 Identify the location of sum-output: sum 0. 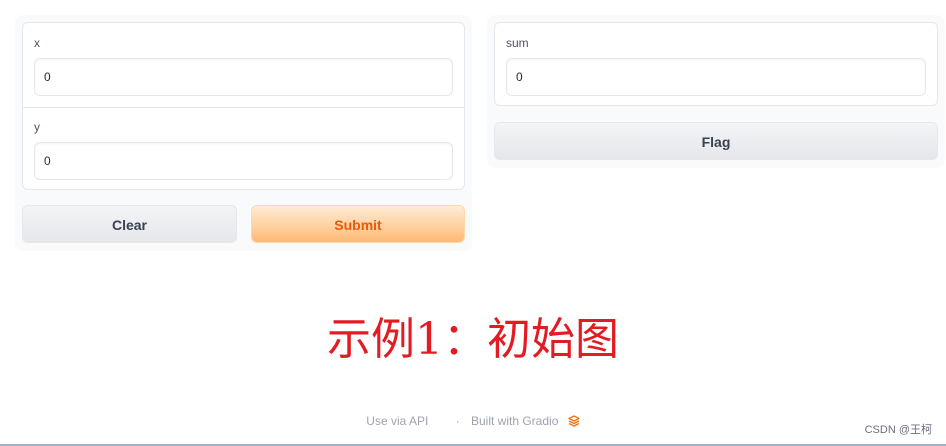
(716, 64).